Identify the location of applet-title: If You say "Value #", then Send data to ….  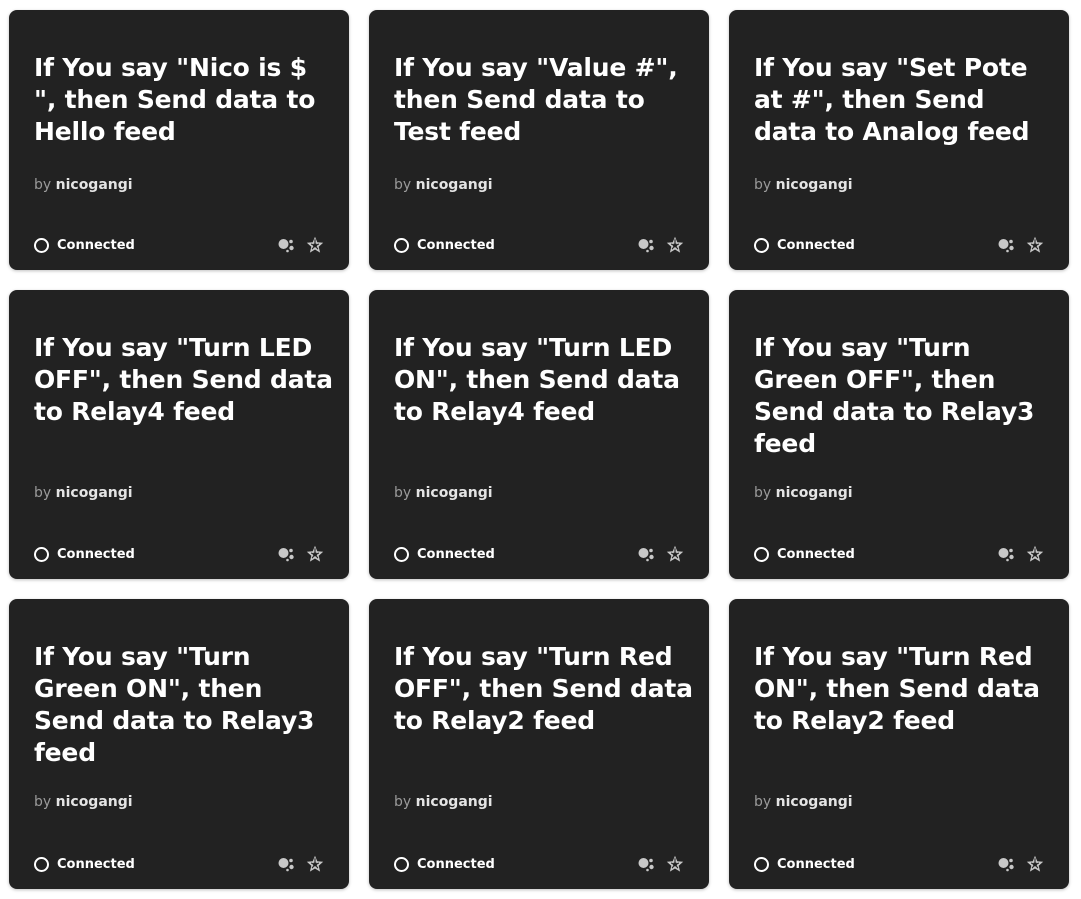
(536, 99).